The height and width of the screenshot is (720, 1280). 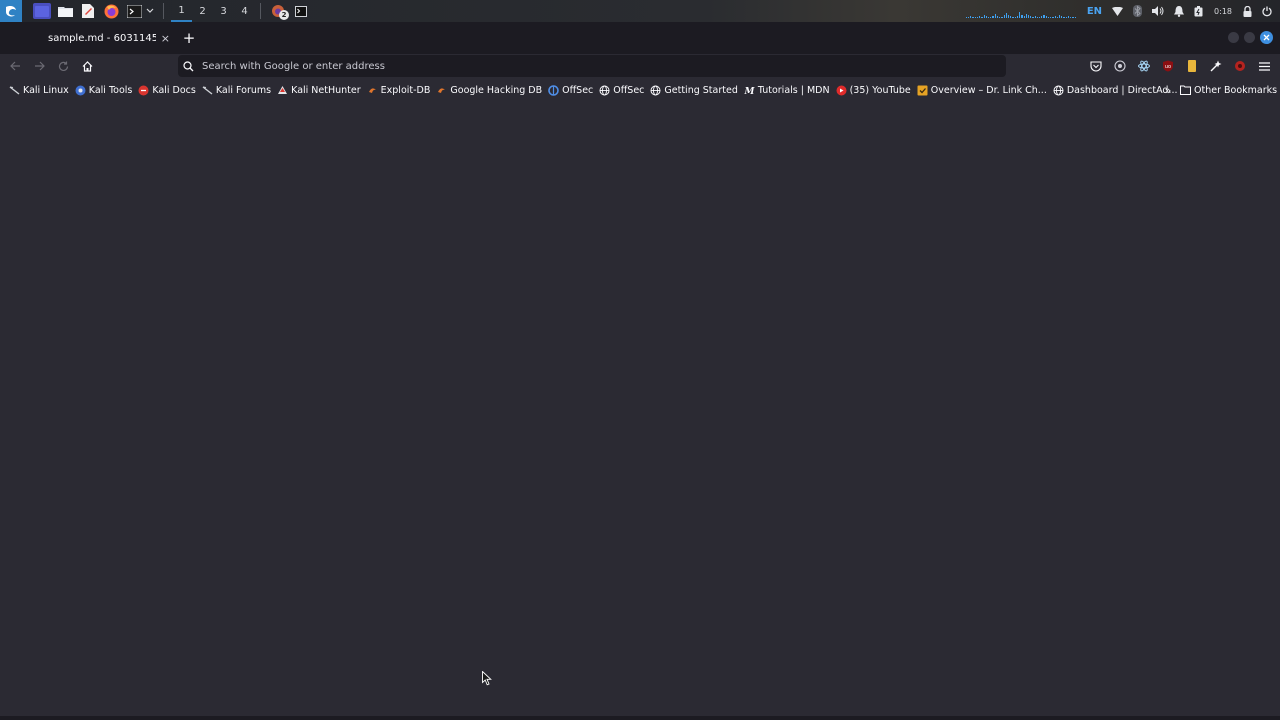 I want to click on bookmark-label: Exploit-DB, so click(x=405, y=90).